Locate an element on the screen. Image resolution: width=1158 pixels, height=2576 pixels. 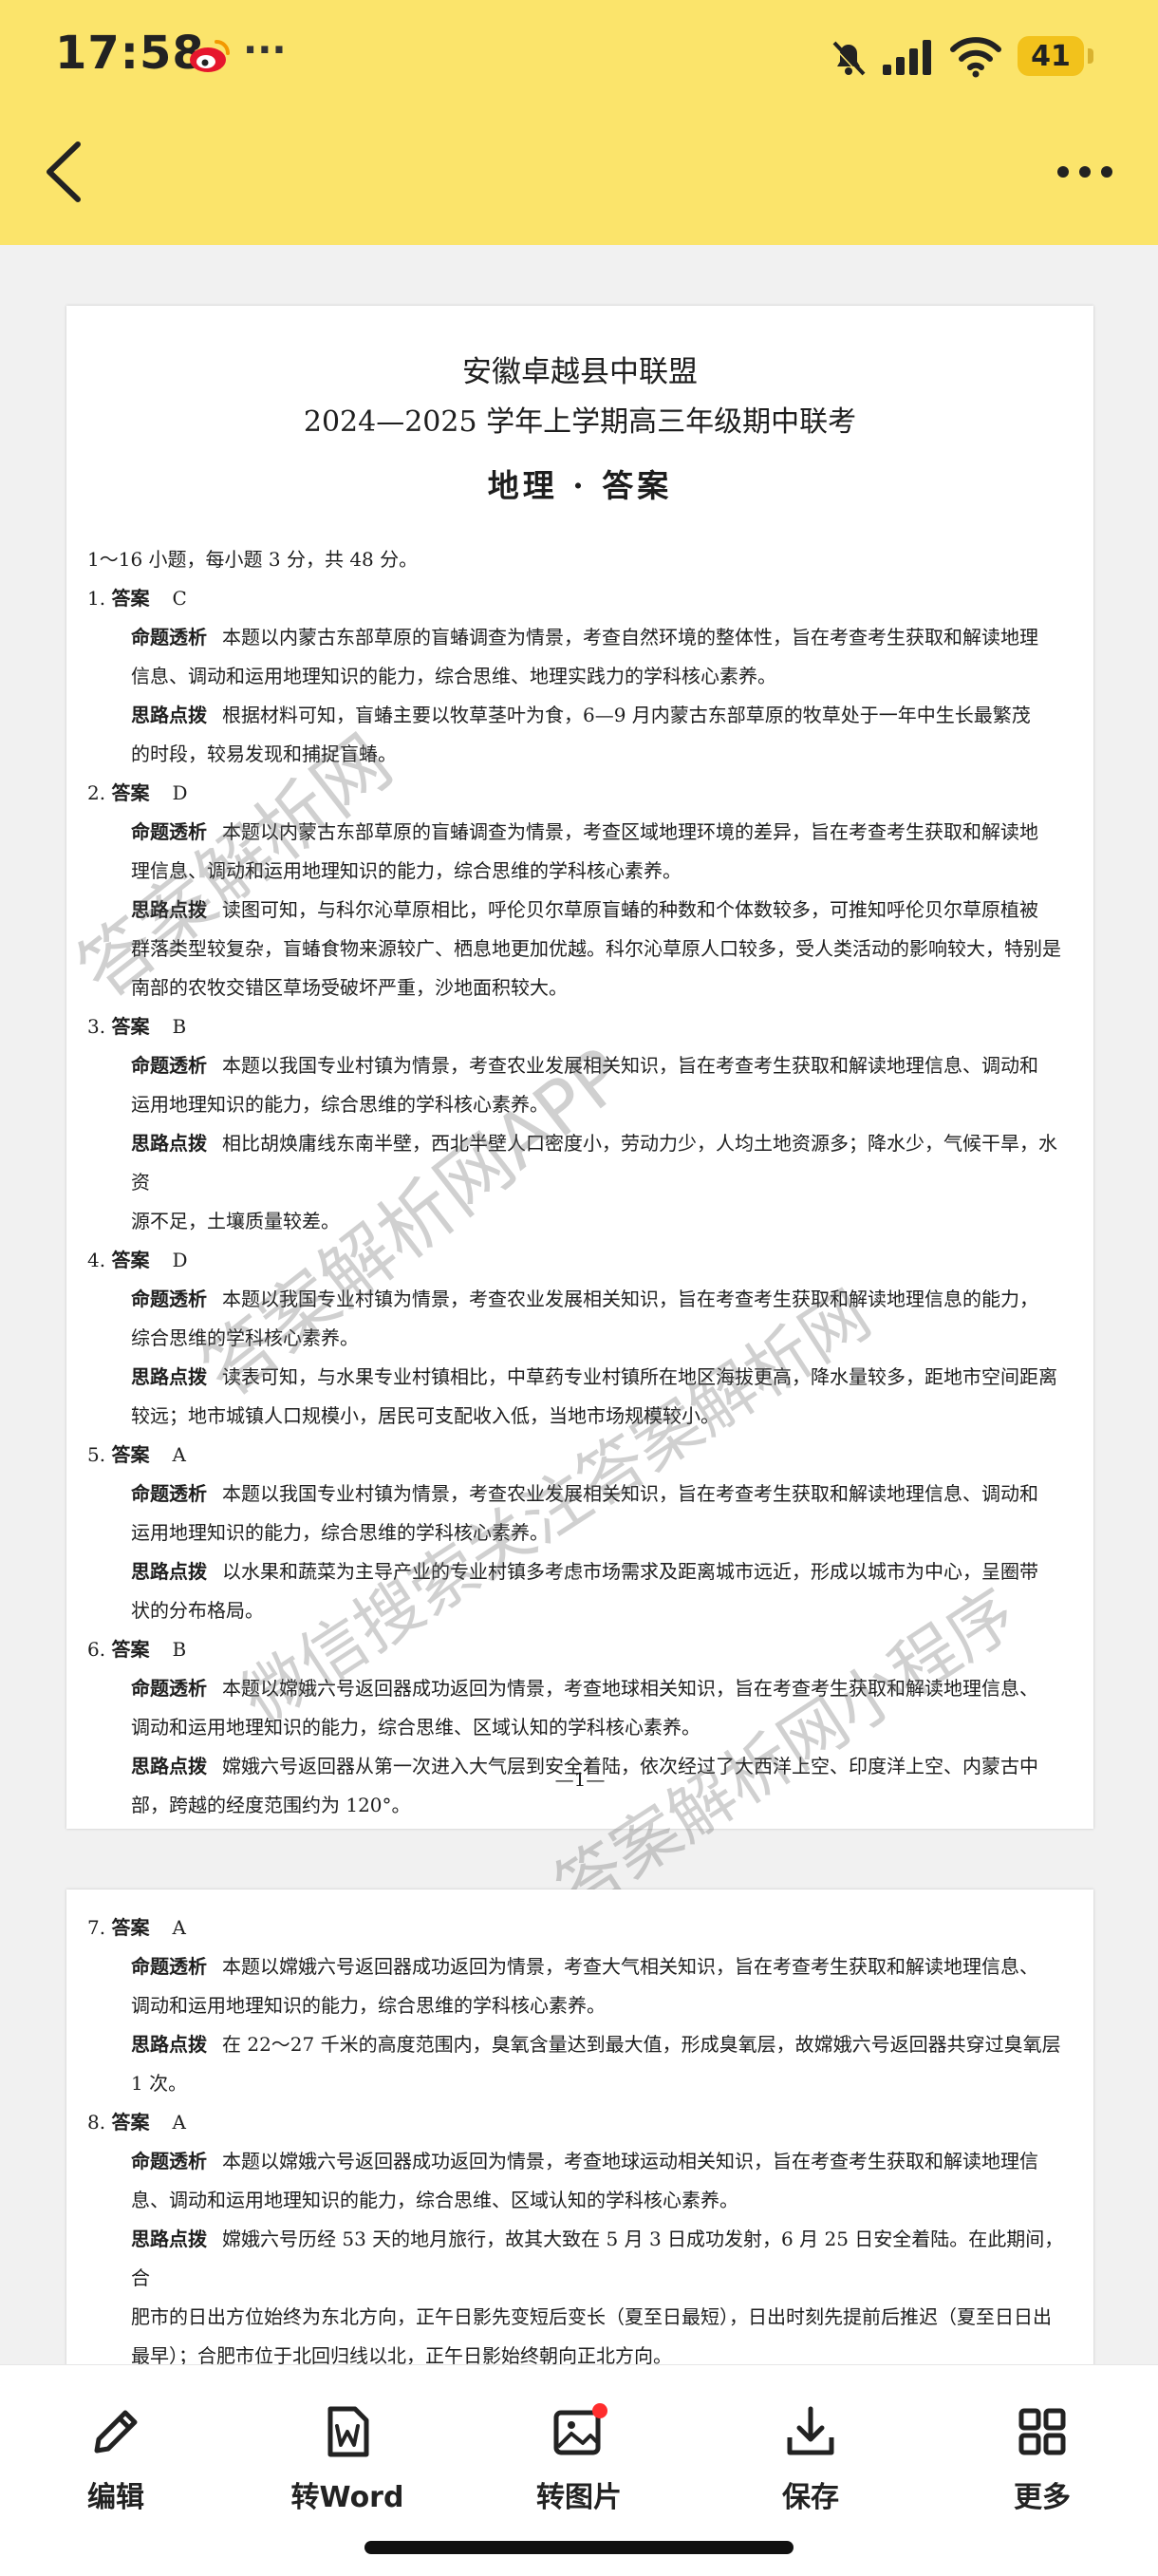
page-number: —1— is located at coordinates (580, 1779).